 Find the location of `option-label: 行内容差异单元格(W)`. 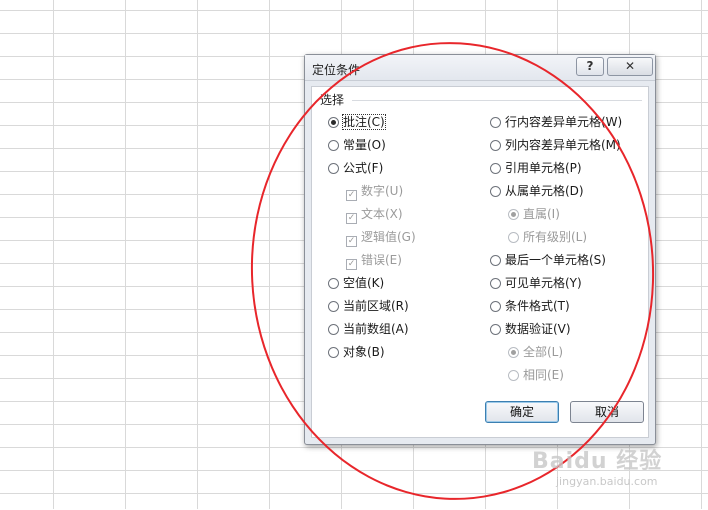

option-label: 行内容差异单元格(W) is located at coordinates (564, 122).